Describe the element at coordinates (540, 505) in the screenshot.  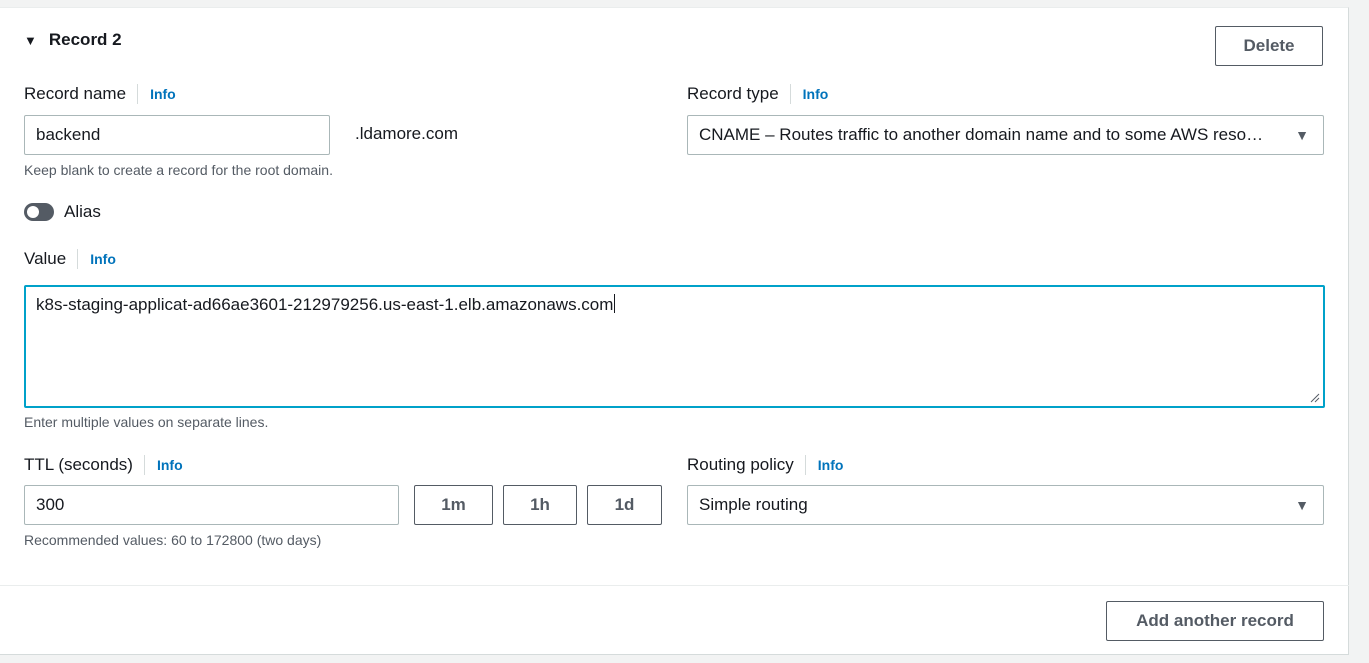
I see `ttl-1h-button: 1h` at that location.